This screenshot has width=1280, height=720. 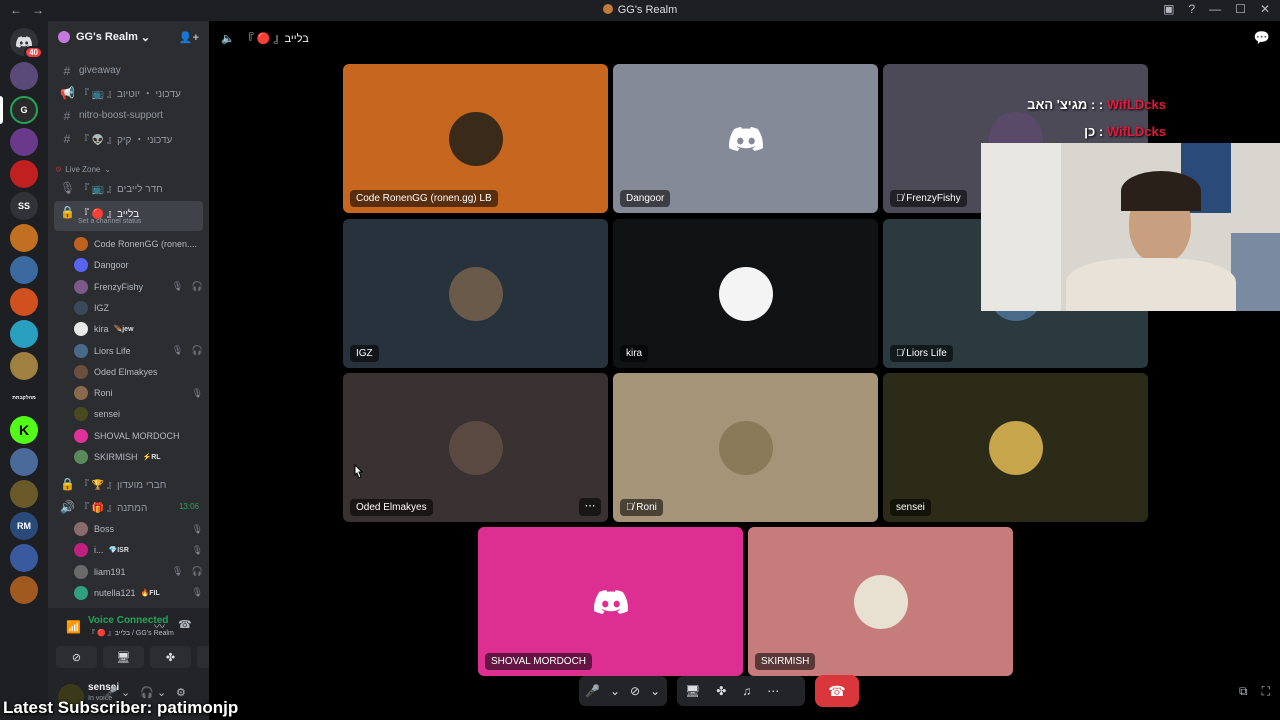 I want to click on voice-member: Dangoor, so click(x=149, y=265).